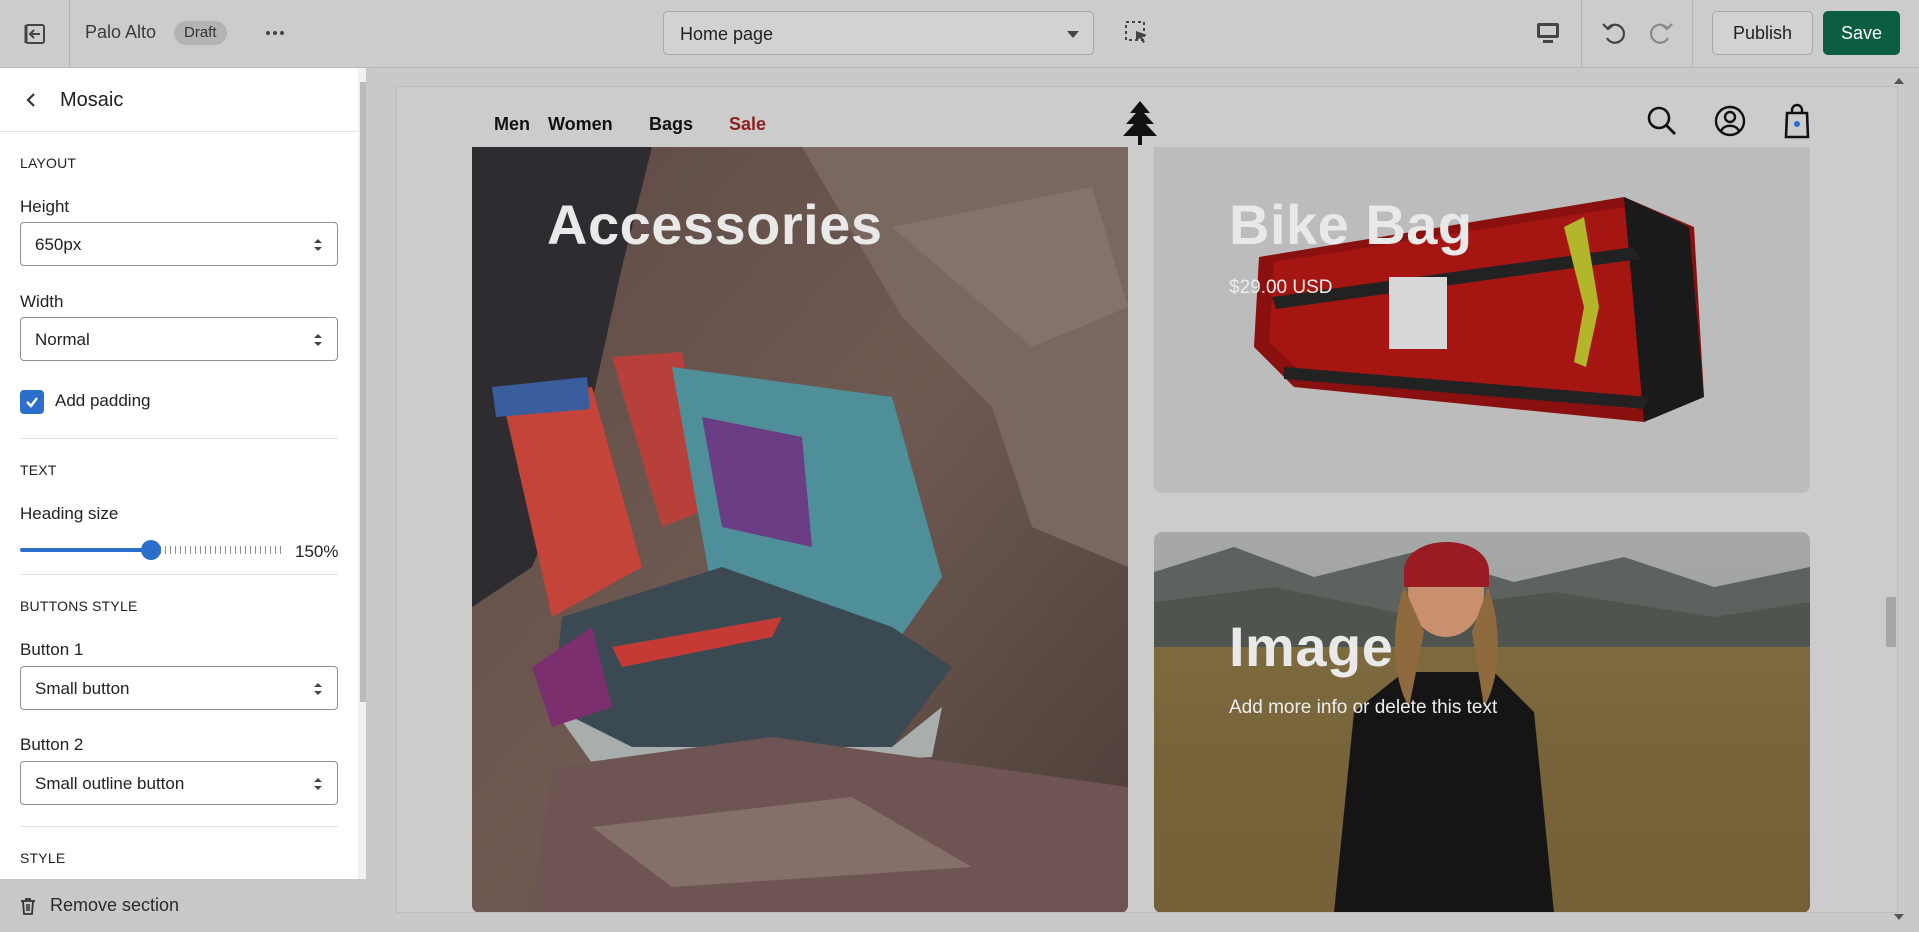 Image resolution: width=1919 pixels, height=932 pixels. I want to click on redo-icon, so click(1661, 33).